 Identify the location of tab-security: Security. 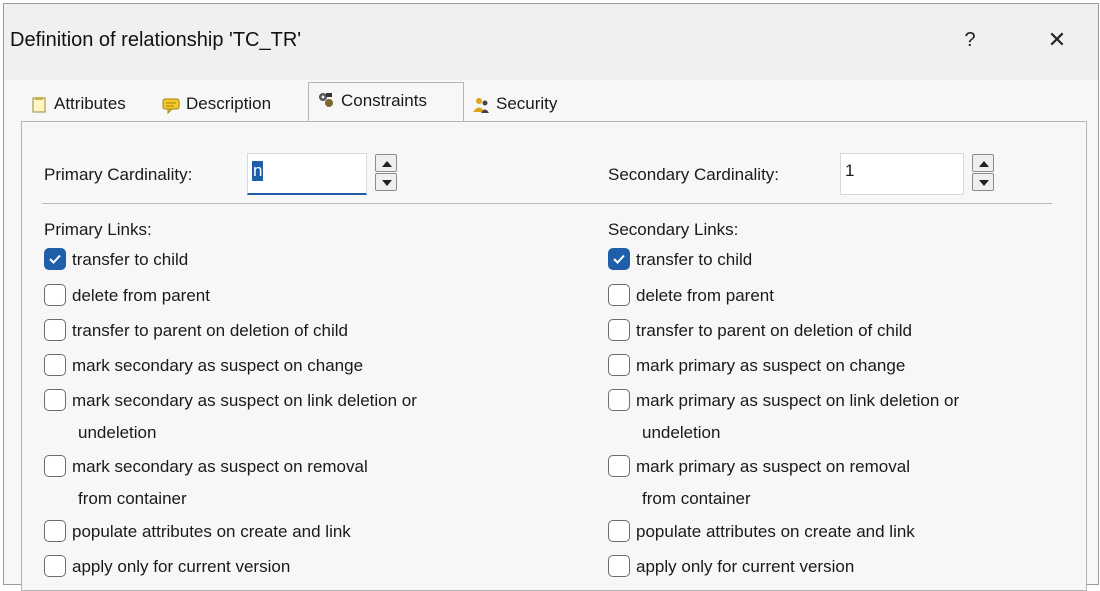
(528, 104).